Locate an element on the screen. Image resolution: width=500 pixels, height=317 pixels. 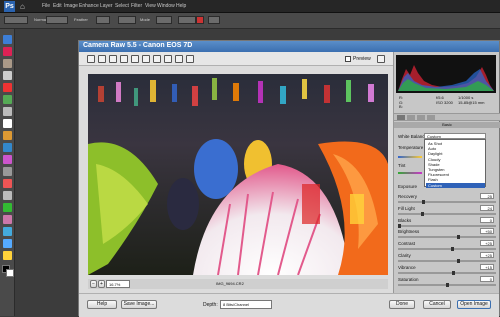
menu-window: Window is located at coordinates (166, 6).